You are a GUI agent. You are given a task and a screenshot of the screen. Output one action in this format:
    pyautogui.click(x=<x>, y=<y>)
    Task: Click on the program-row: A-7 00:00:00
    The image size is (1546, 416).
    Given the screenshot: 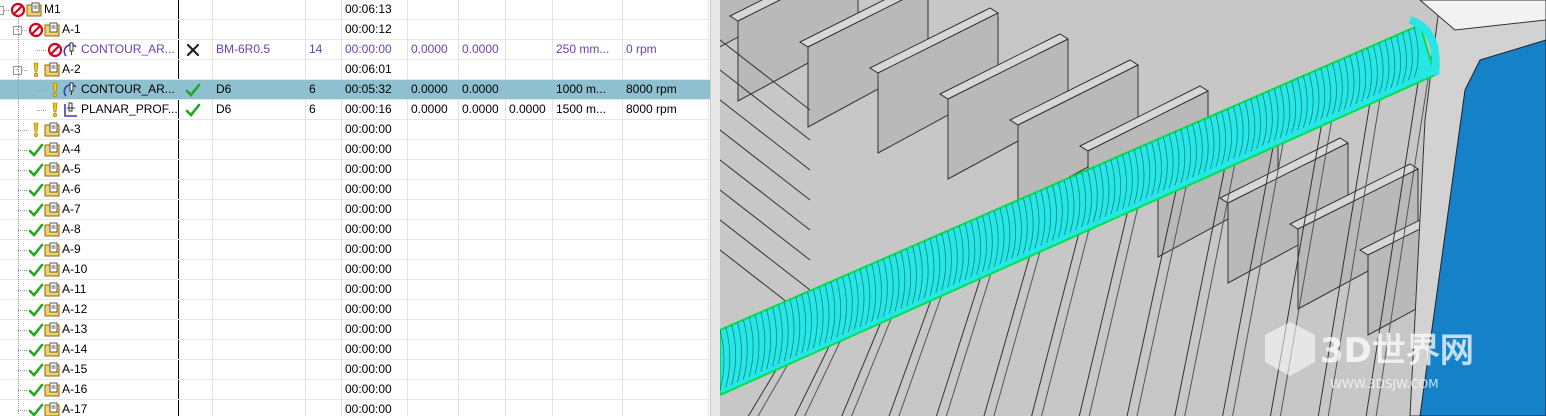 What is the action you would take?
    pyautogui.click(x=355, y=210)
    